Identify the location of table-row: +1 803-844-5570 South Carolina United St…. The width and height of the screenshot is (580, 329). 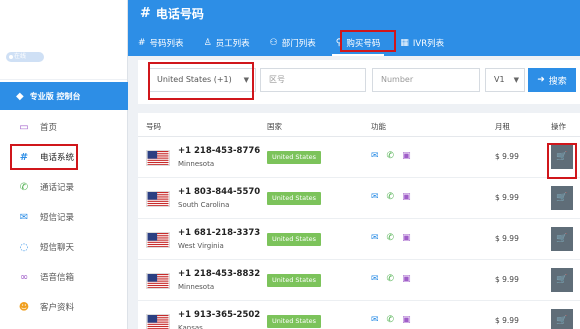
(359, 198).